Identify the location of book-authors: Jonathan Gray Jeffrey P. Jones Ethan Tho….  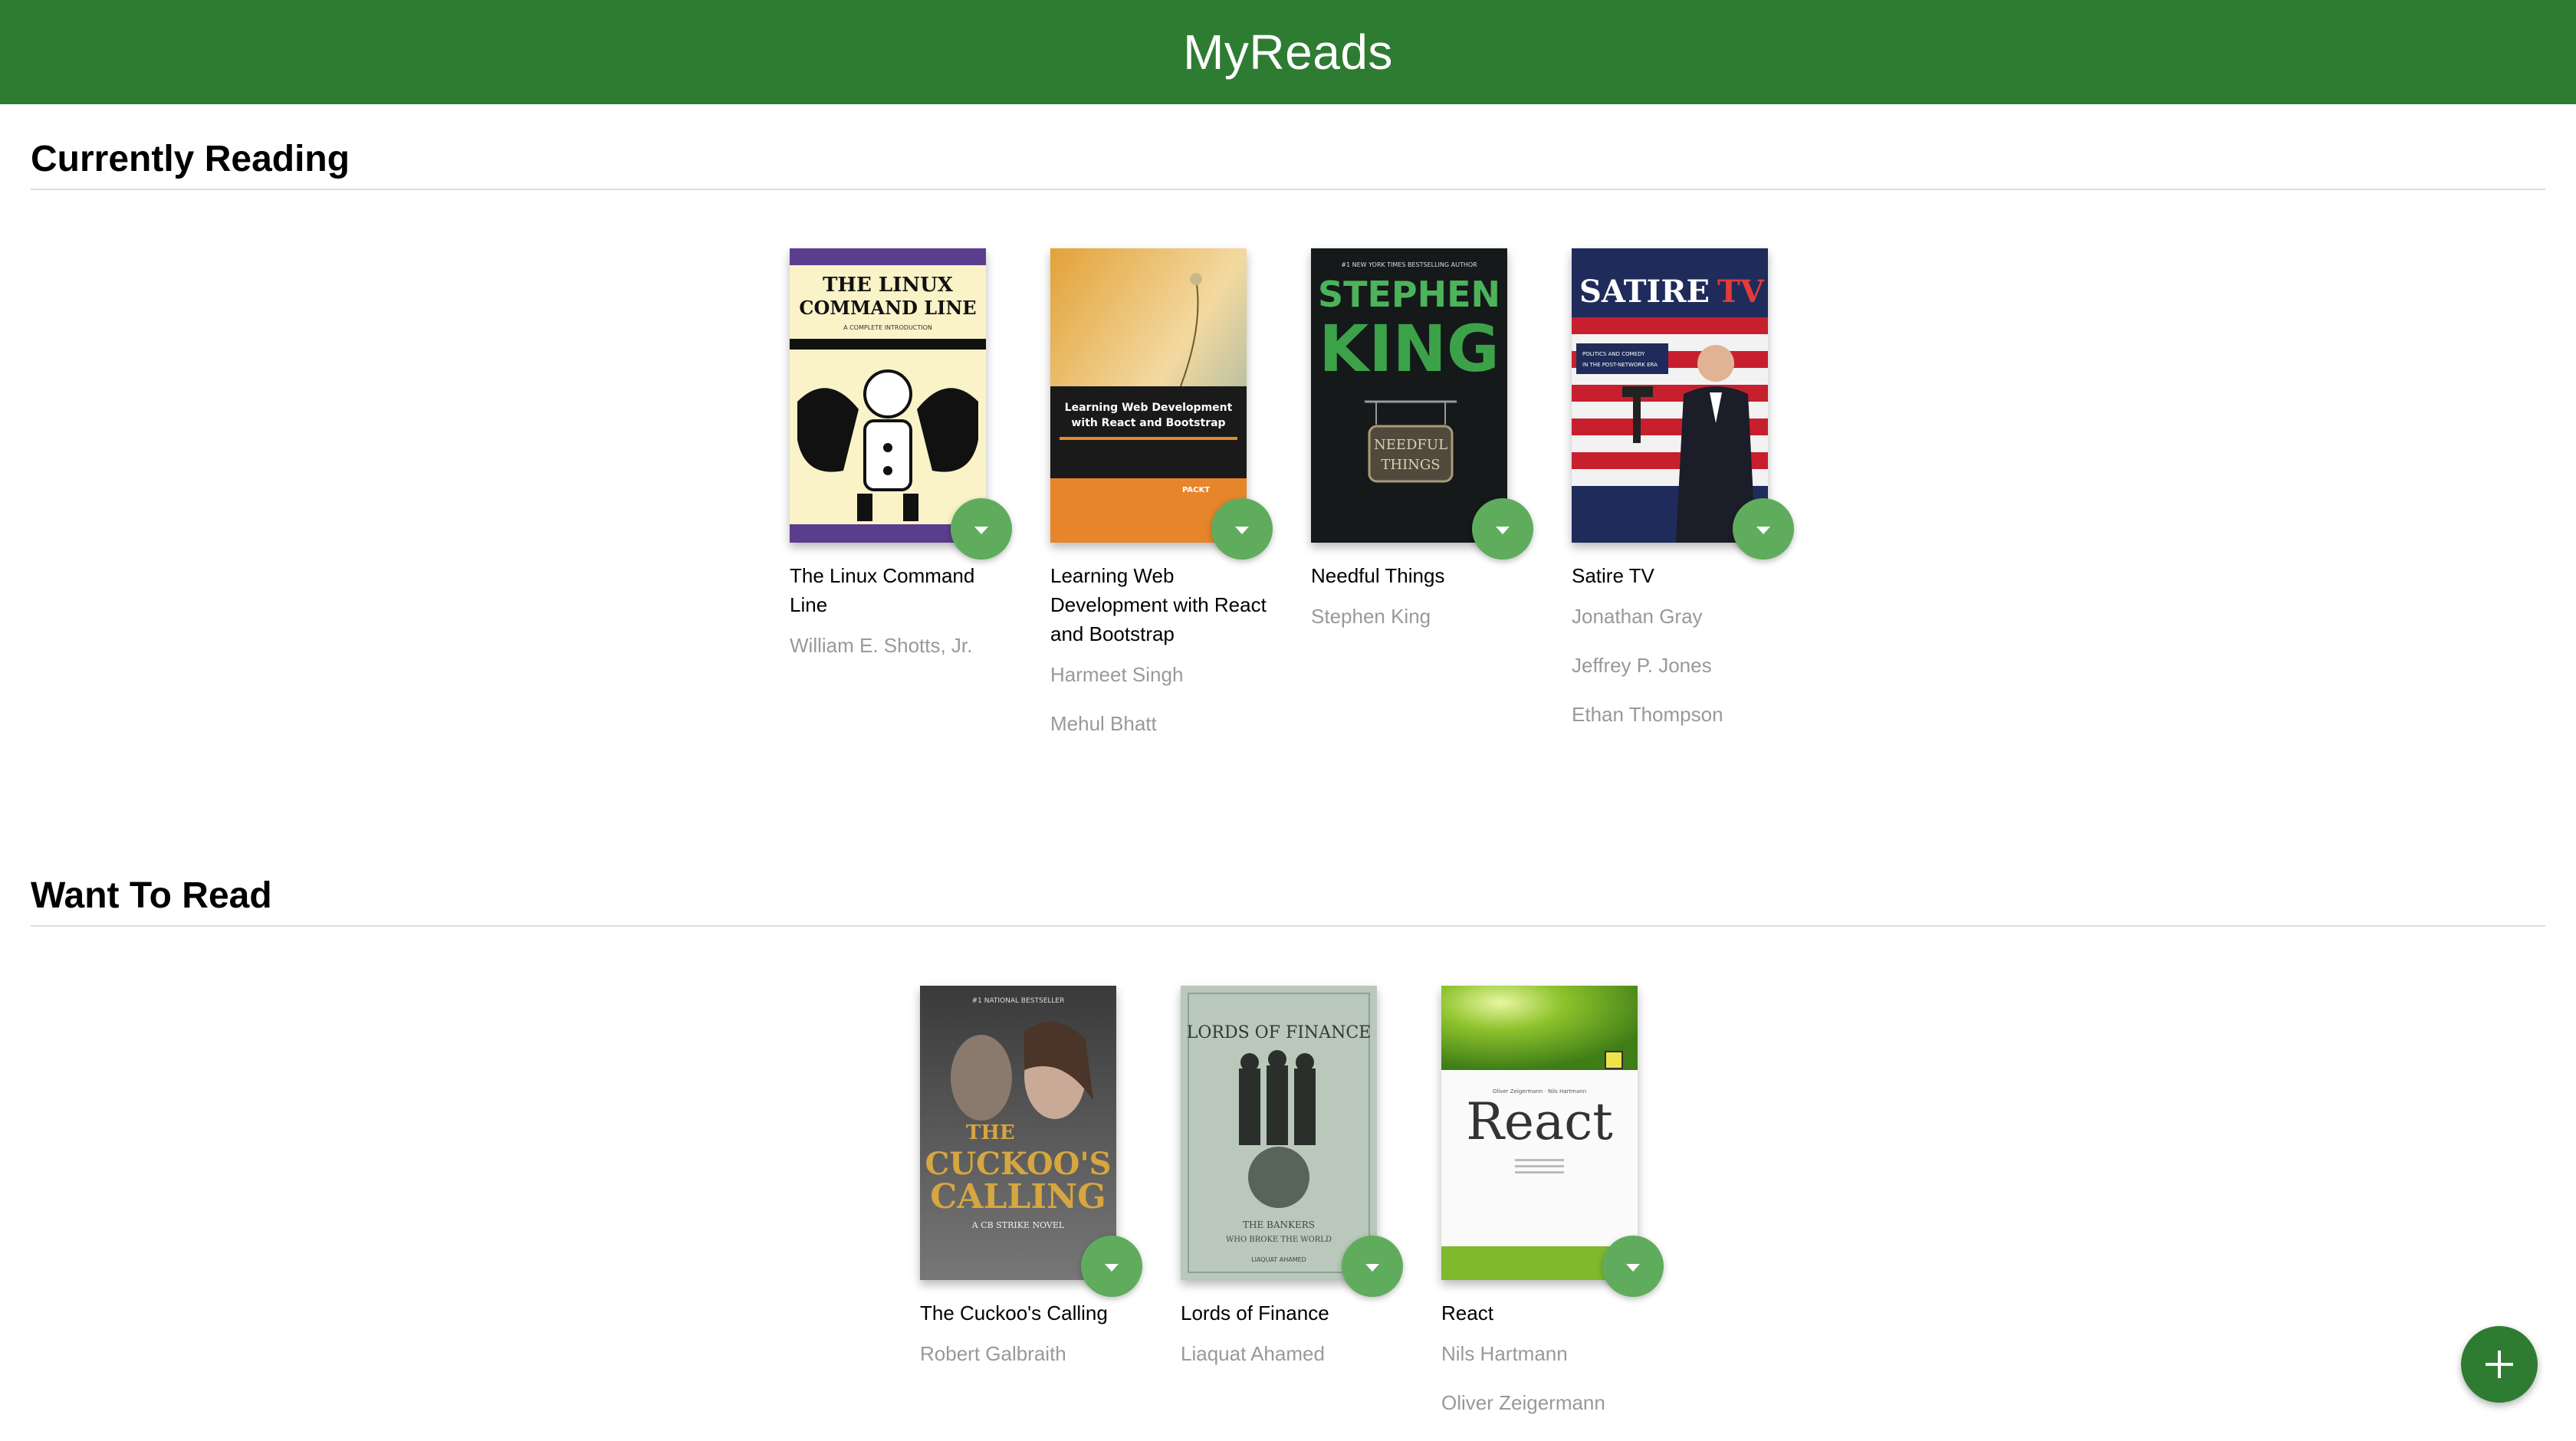
(1683, 665).